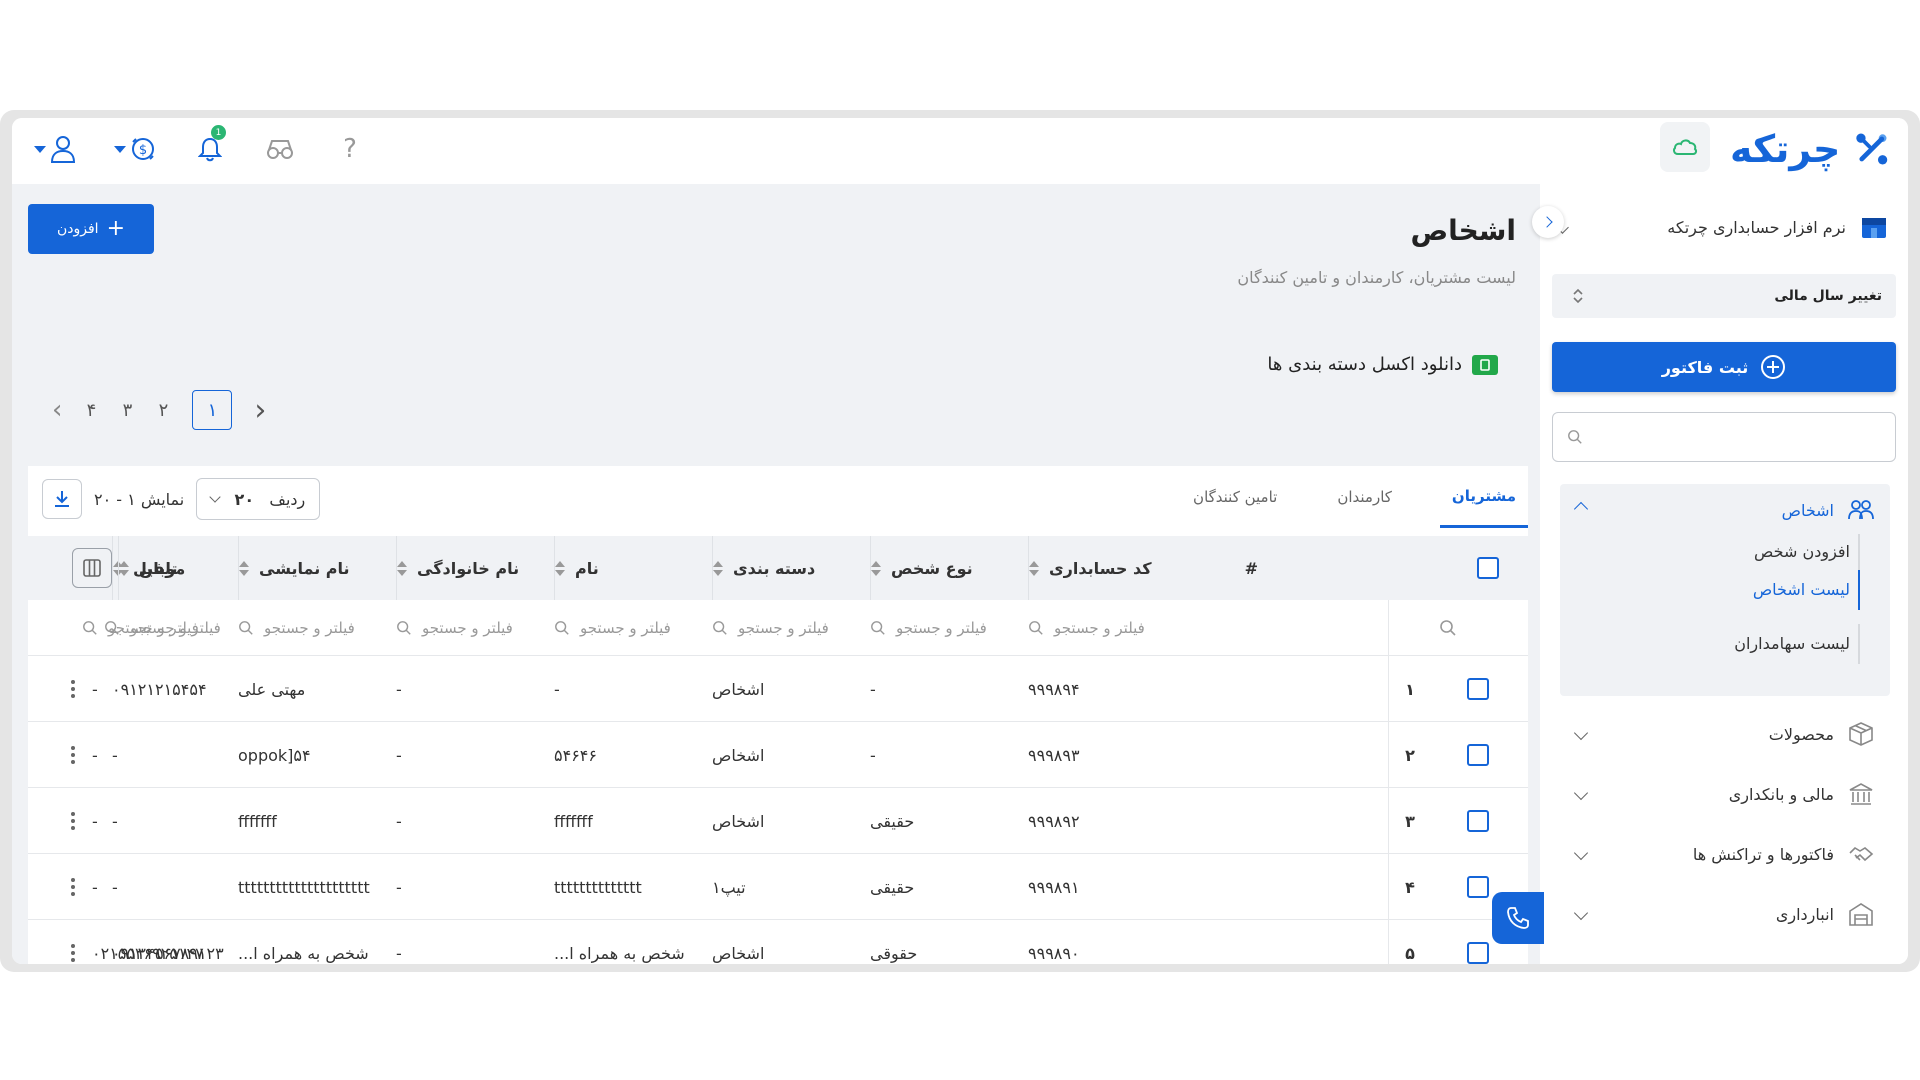  I want to click on col-phone-label: تلفن, so click(178, 568).